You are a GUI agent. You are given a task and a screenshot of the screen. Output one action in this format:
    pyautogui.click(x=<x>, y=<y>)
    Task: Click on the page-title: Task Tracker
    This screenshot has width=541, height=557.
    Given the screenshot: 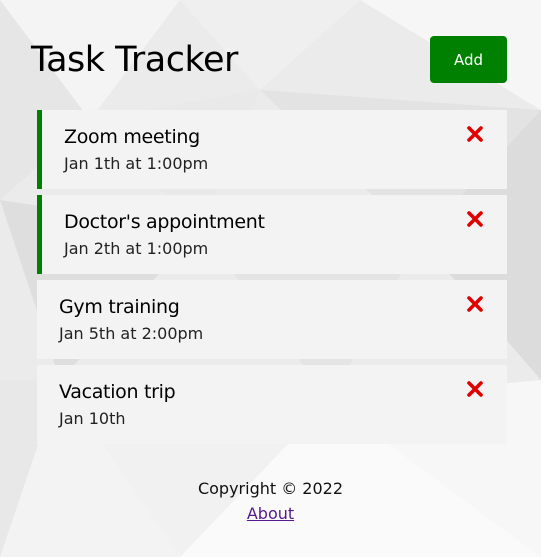 What is the action you would take?
    pyautogui.click(x=134, y=60)
    